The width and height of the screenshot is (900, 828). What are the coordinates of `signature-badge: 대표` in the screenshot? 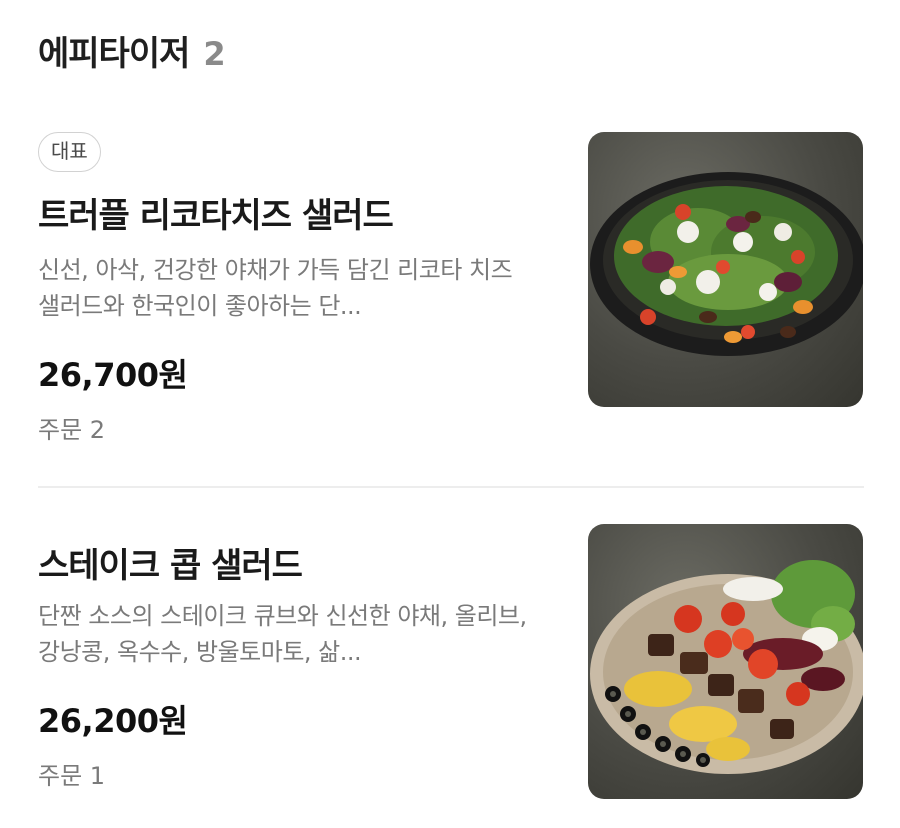 It's located at (69, 152).